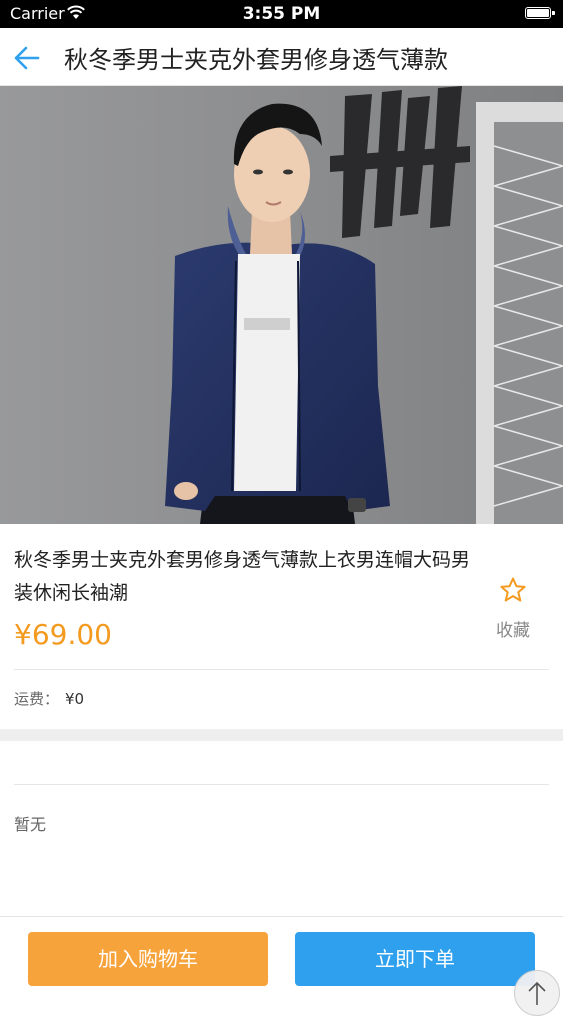 Image resolution: width=563 pixels, height=1019 pixels. Describe the element at coordinates (281, 958) in the screenshot. I see `bottom-action-bar: 加入购物车 立即下单` at that location.